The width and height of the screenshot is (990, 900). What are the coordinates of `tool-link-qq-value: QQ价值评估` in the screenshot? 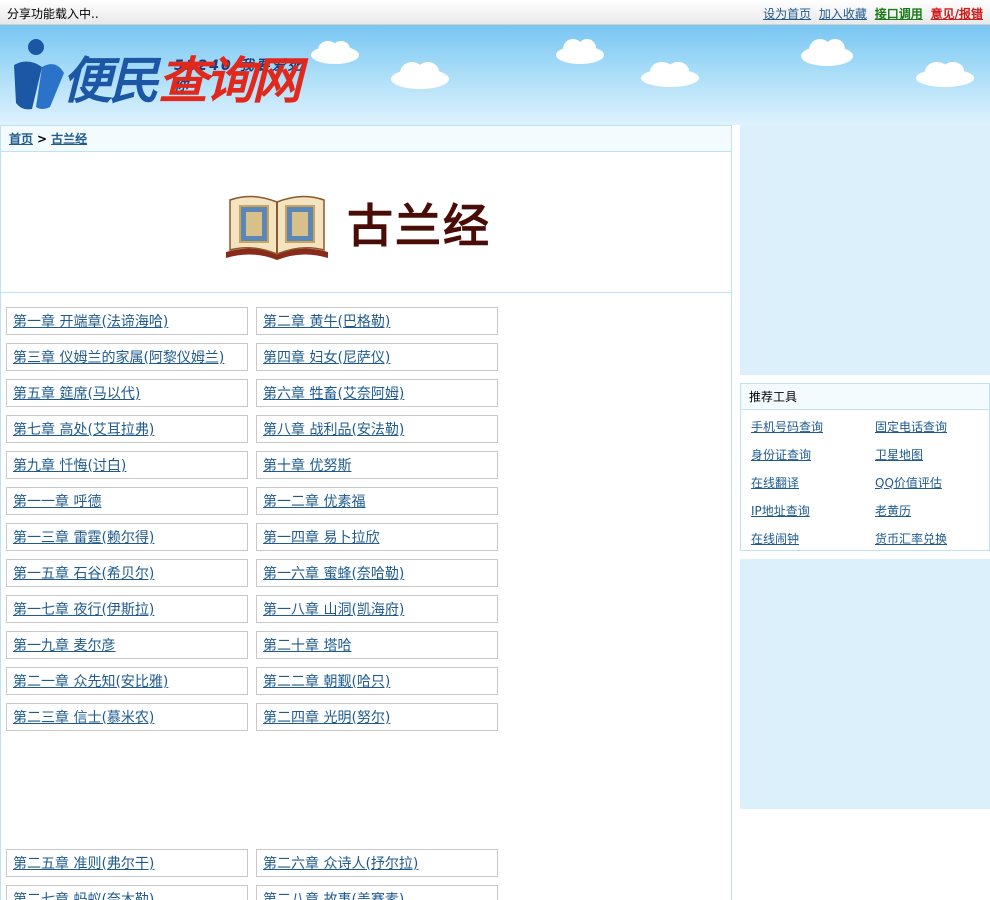 It's located at (908, 482).